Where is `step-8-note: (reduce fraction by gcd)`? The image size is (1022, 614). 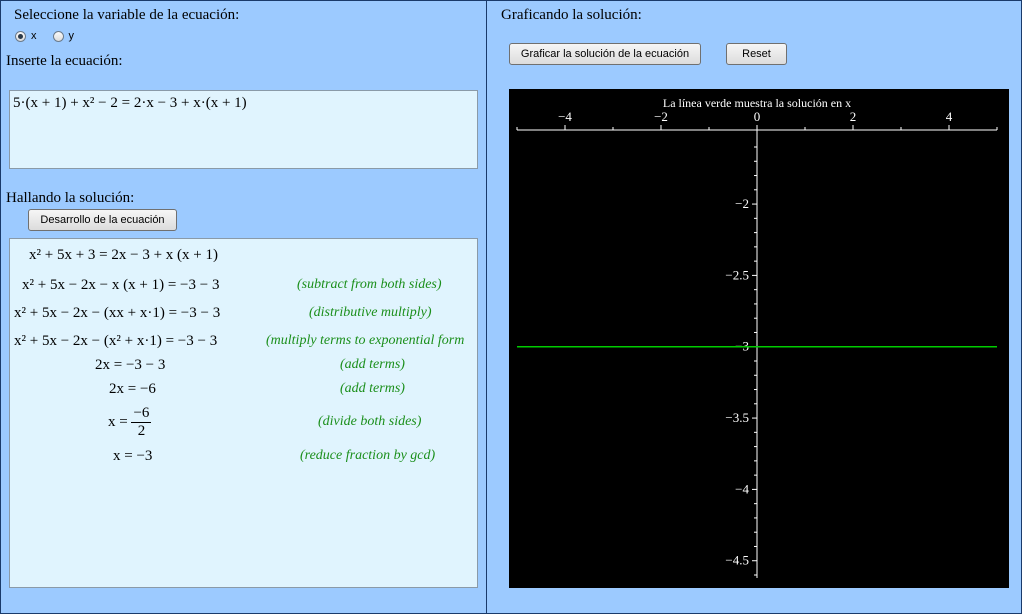 step-8-note: (reduce fraction by gcd) is located at coordinates (368, 455).